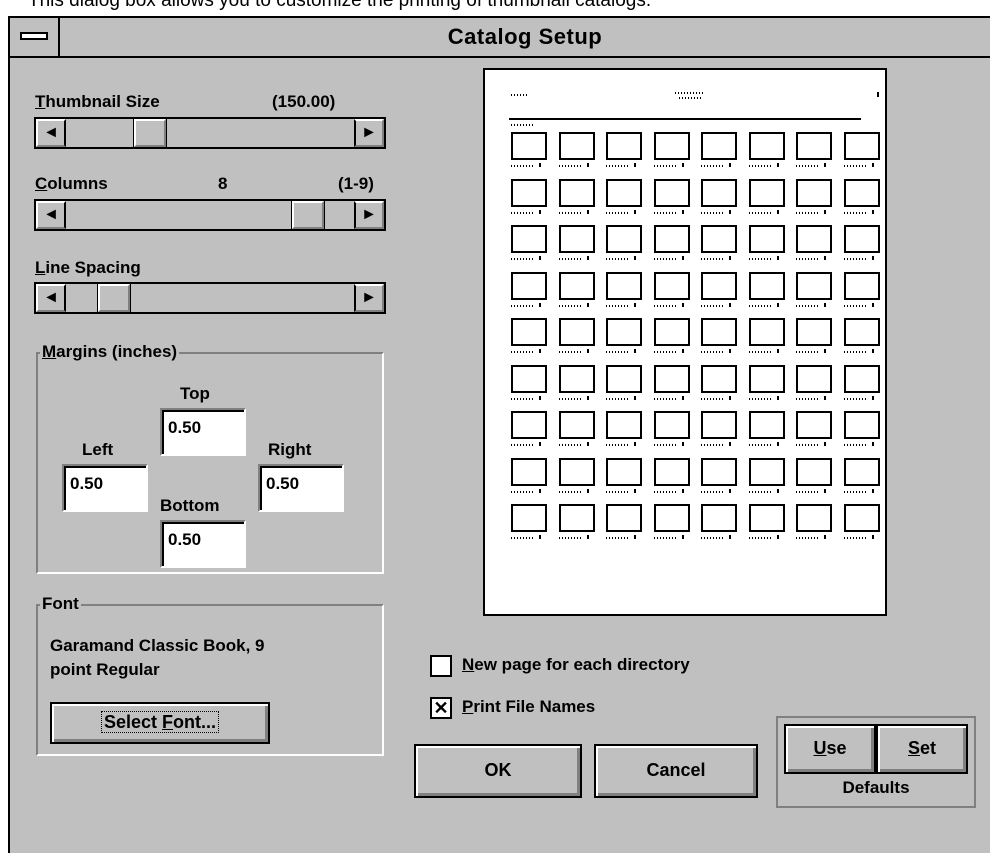  Describe the element at coordinates (203, 544) in the screenshot. I see `bottom-margin-field: 0.50` at that location.